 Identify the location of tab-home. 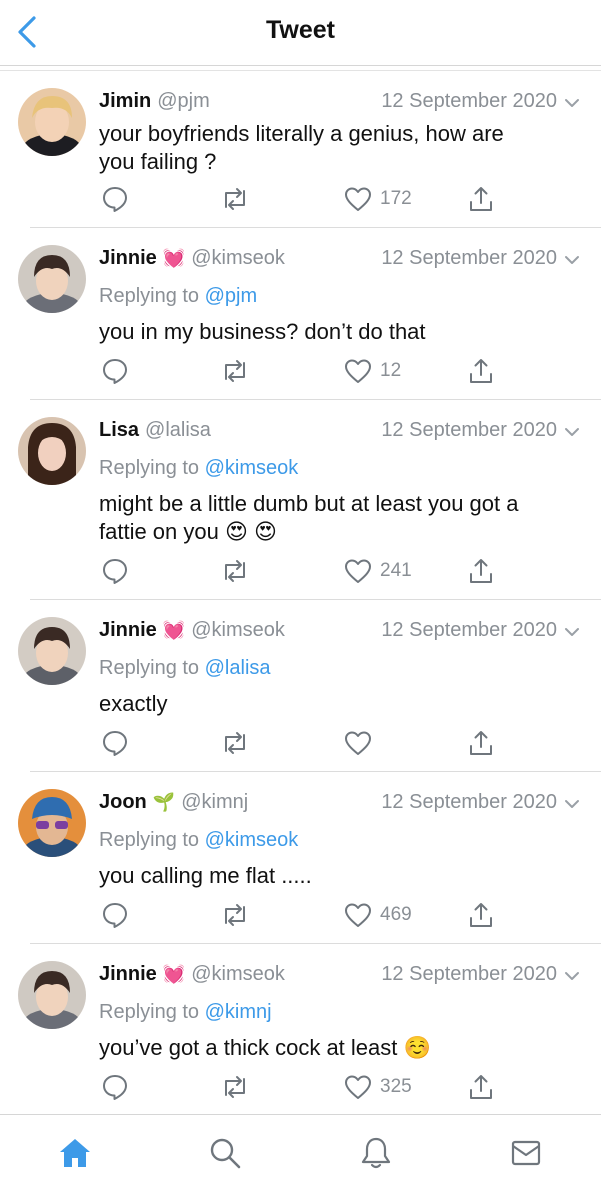
(75, 1153).